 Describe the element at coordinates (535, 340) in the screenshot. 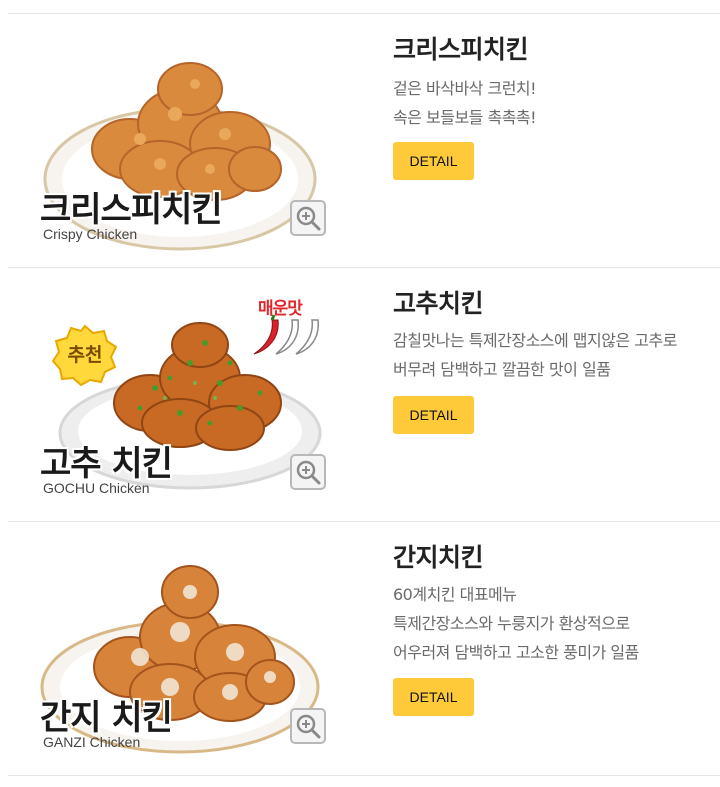

I see `desc-line: 감칠맛나는 특제간장소스에 맵지않은 고추로` at that location.